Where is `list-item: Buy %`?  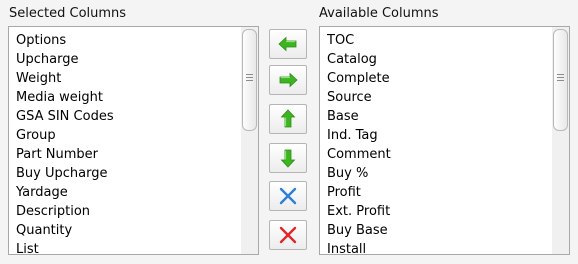 list-item: Buy % is located at coordinates (438, 173).